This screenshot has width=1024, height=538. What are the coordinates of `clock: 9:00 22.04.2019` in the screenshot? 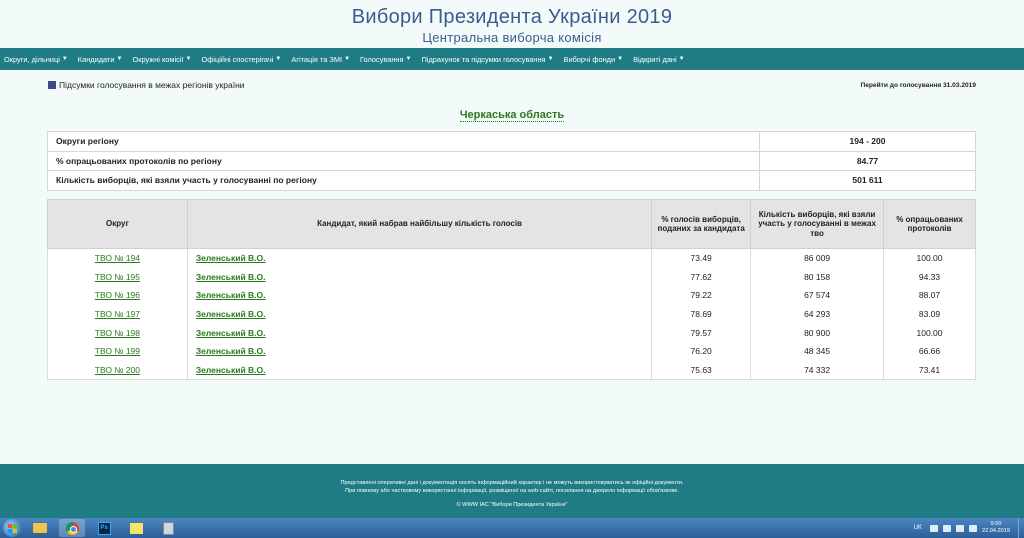 It's located at (996, 527).